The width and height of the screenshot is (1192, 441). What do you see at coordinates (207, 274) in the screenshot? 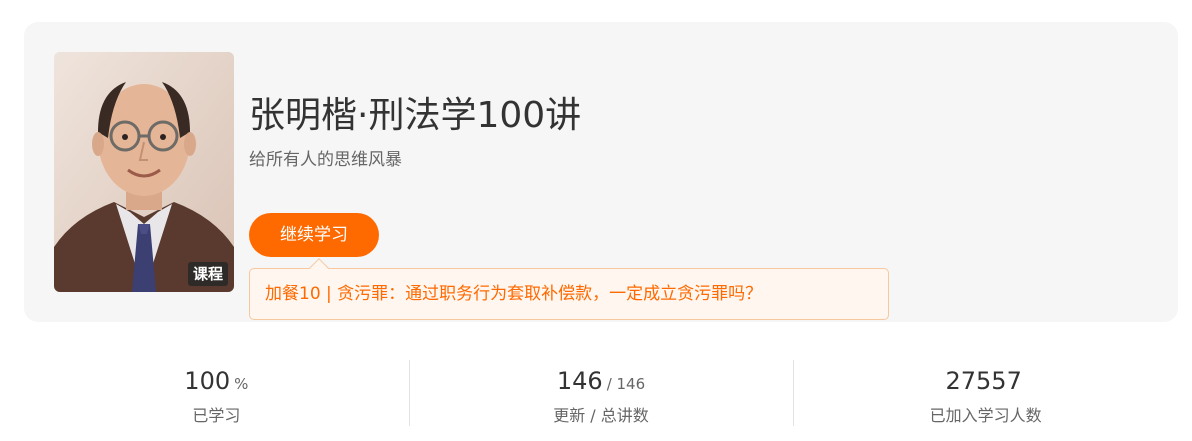
I see `course-type-badge: 课程` at bounding box center [207, 274].